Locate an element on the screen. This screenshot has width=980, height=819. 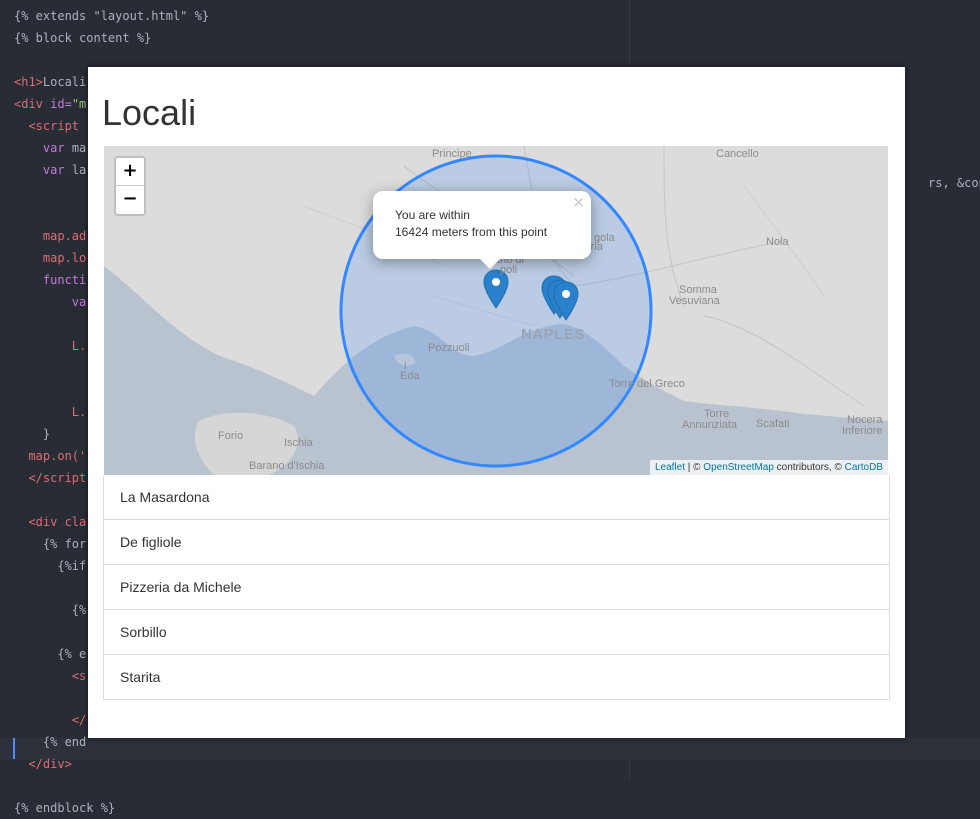
code-token: <div is located at coordinates (32, 104).